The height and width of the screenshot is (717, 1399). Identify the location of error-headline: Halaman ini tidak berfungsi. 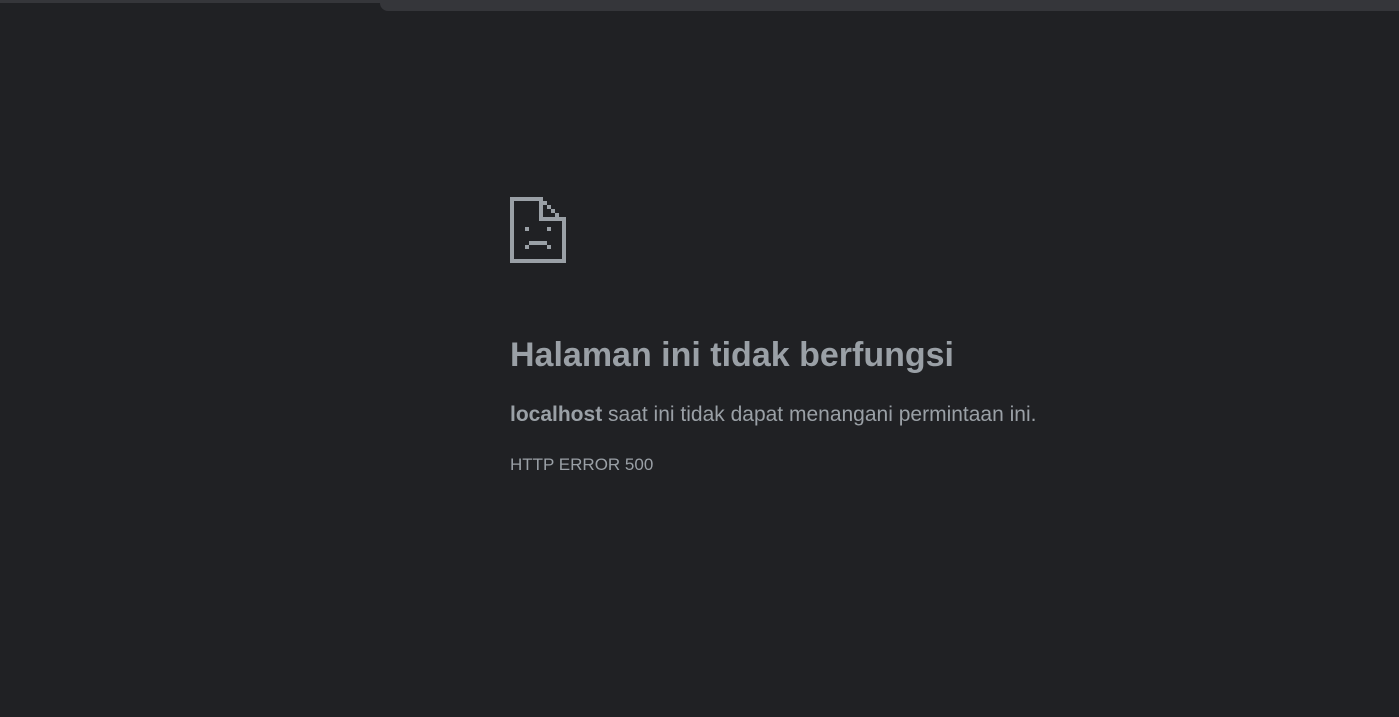
(732, 355).